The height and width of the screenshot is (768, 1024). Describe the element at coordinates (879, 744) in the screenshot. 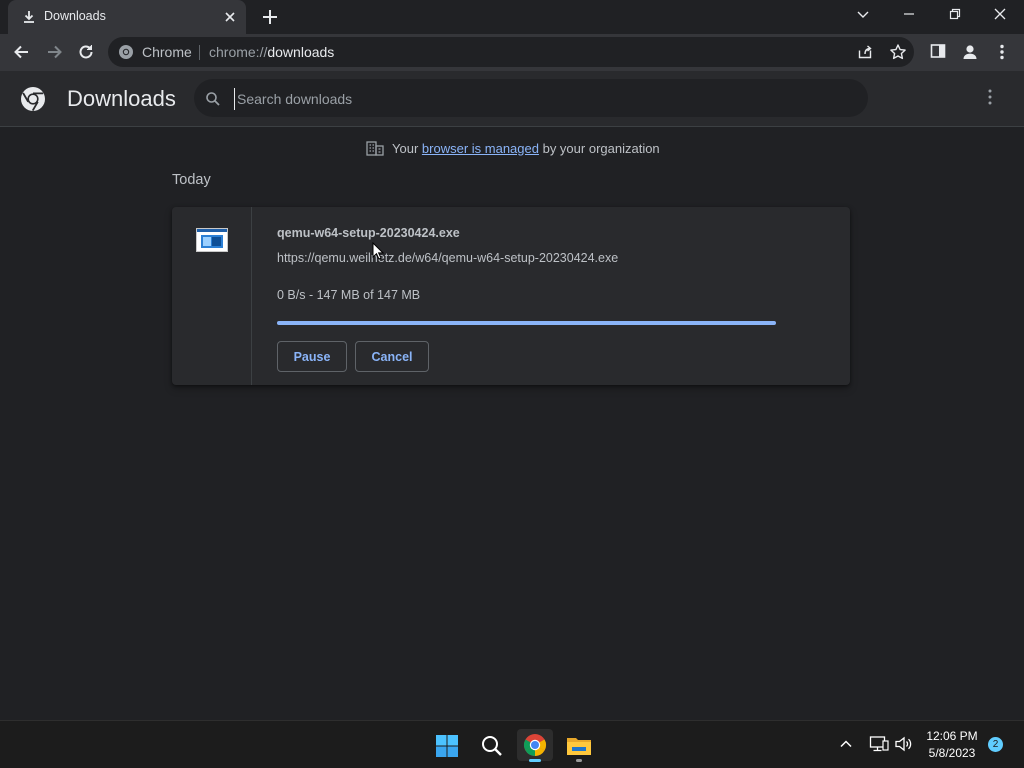

I see `network-icon` at that location.